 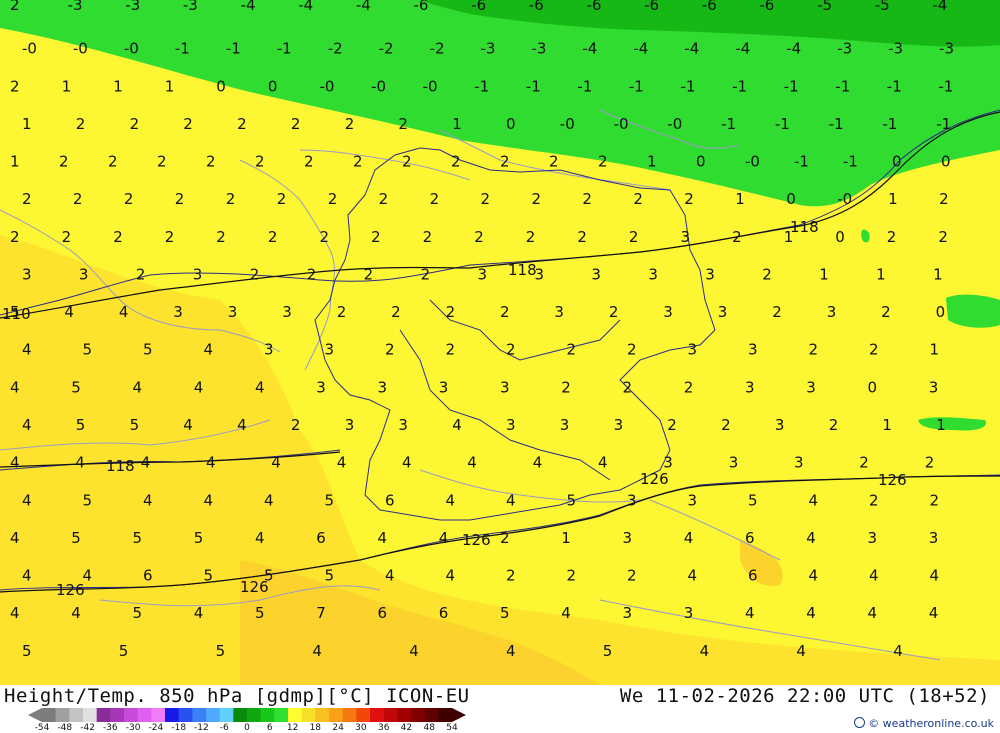 What do you see at coordinates (292, 726) in the screenshot?
I see `colorbar-tick-label: 12` at bounding box center [292, 726].